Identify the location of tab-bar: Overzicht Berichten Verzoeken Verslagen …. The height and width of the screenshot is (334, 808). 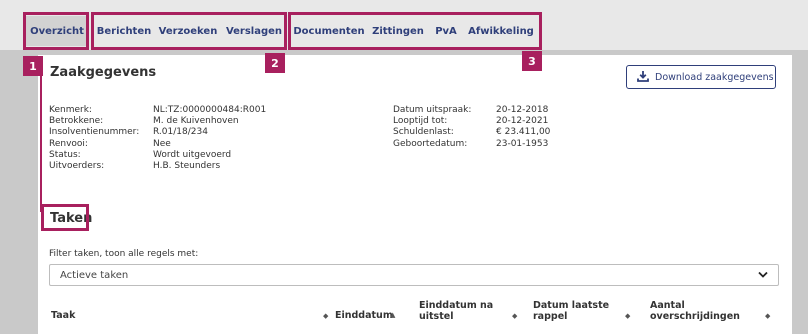
(404, 25).